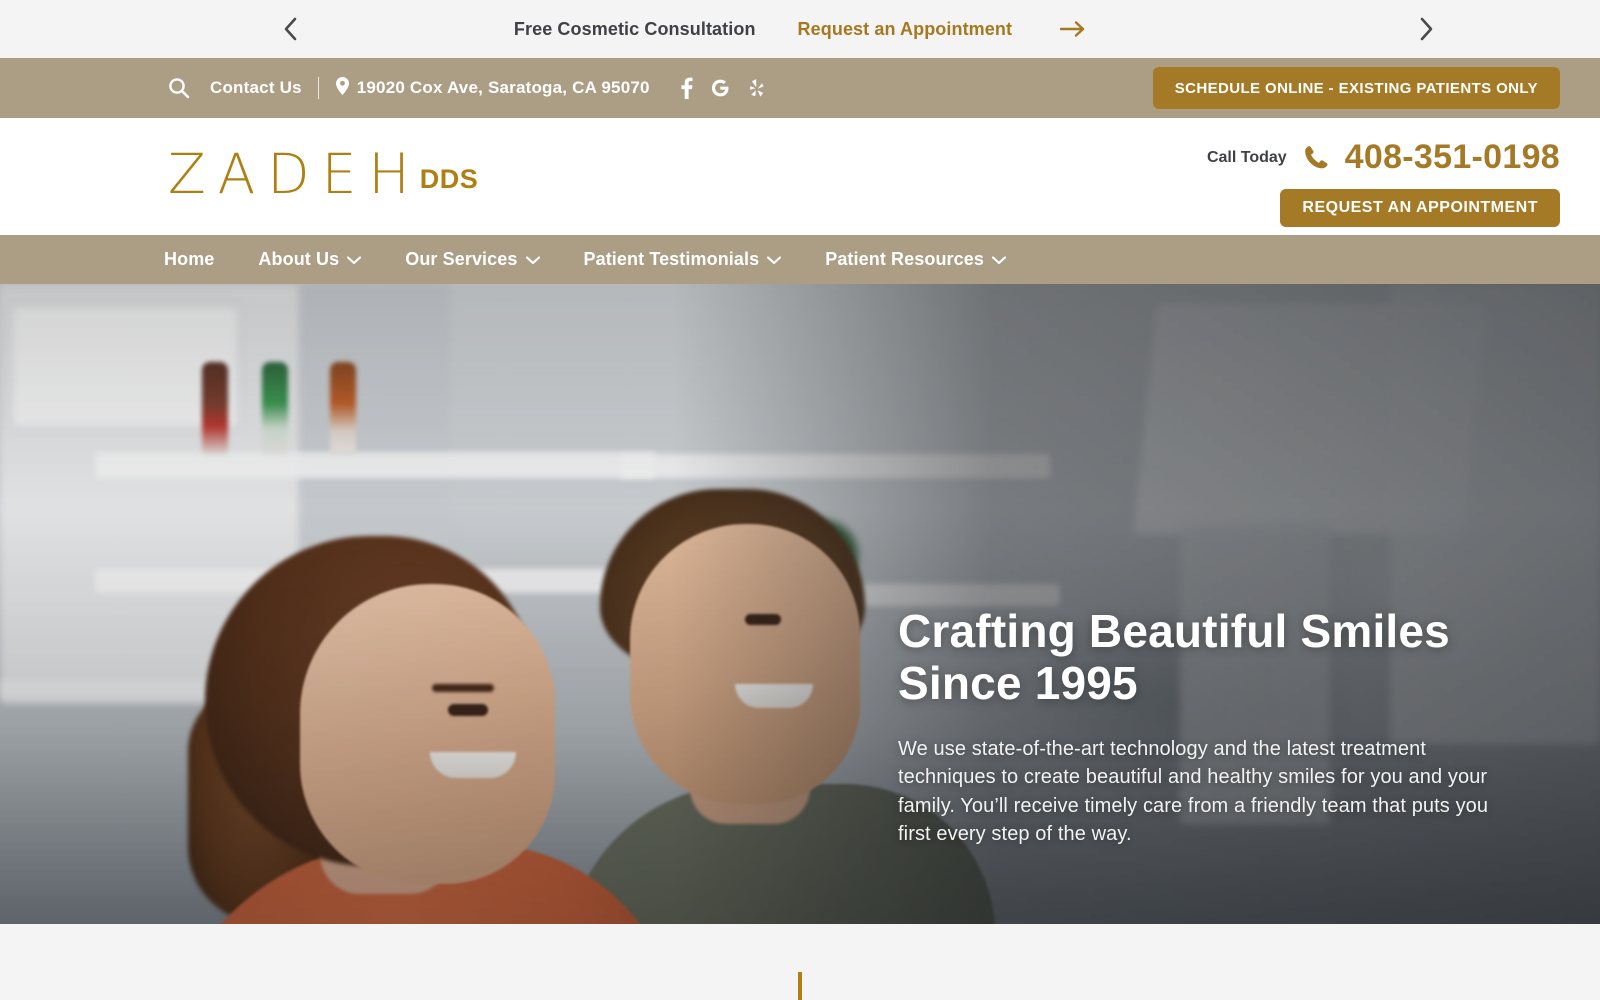  I want to click on contact-us-link: Contact Us, so click(256, 88).